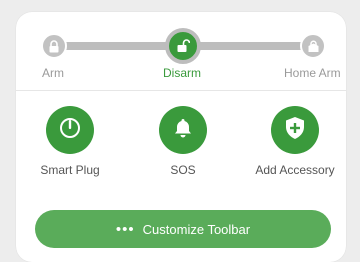 The height and width of the screenshot is (262, 360). I want to click on more-dots-icon: •••, so click(125, 229).